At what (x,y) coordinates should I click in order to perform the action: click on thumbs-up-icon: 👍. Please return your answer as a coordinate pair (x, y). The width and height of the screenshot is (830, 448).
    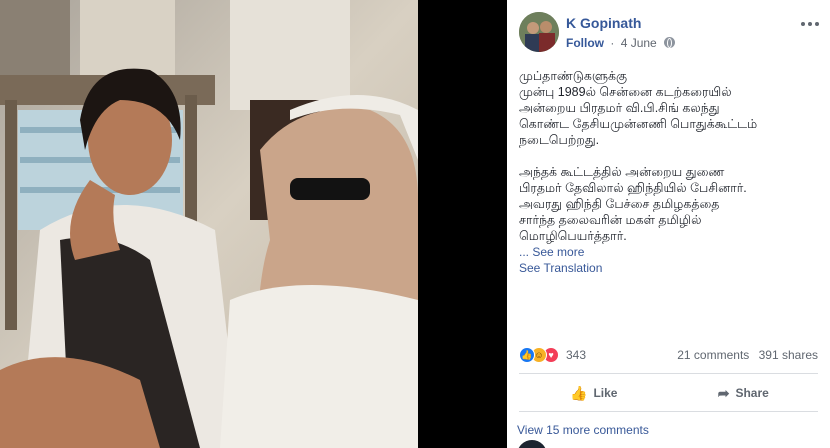
    Looking at the image, I should click on (579, 392).